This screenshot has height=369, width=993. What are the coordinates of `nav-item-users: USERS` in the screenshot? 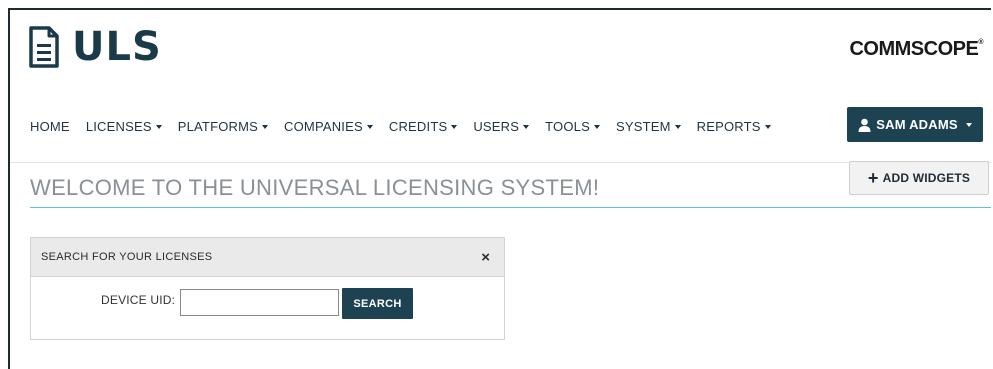 It's located at (501, 126).